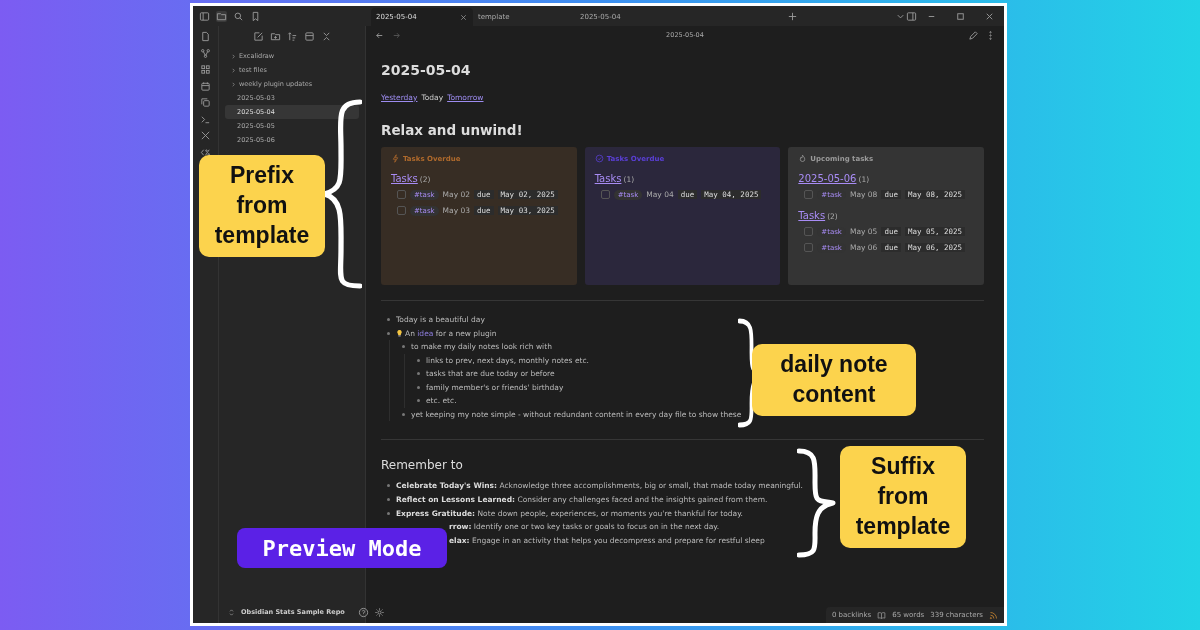 The image size is (1200, 630). What do you see at coordinates (960, 16) in the screenshot?
I see `maximize-icon` at bounding box center [960, 16].